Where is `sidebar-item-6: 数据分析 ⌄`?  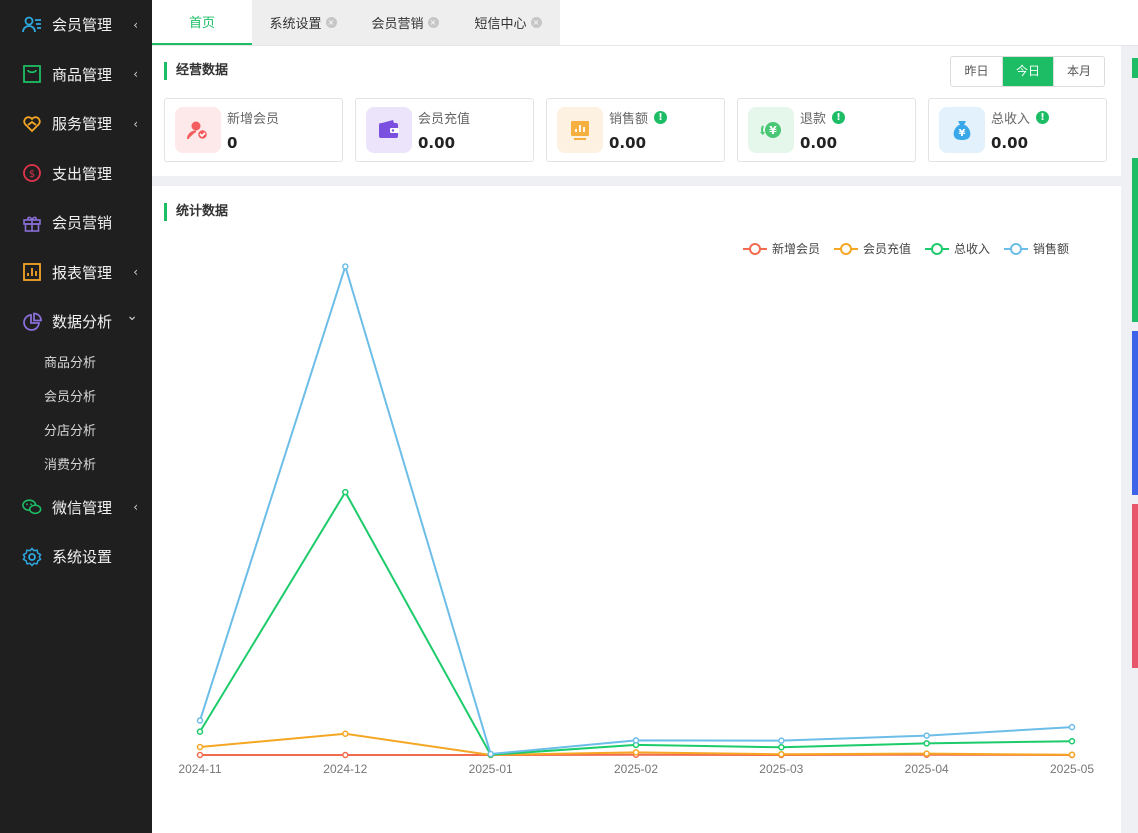 sidebar-item-6: 数据分析 ⌄ is located at coordinates (76, 322).